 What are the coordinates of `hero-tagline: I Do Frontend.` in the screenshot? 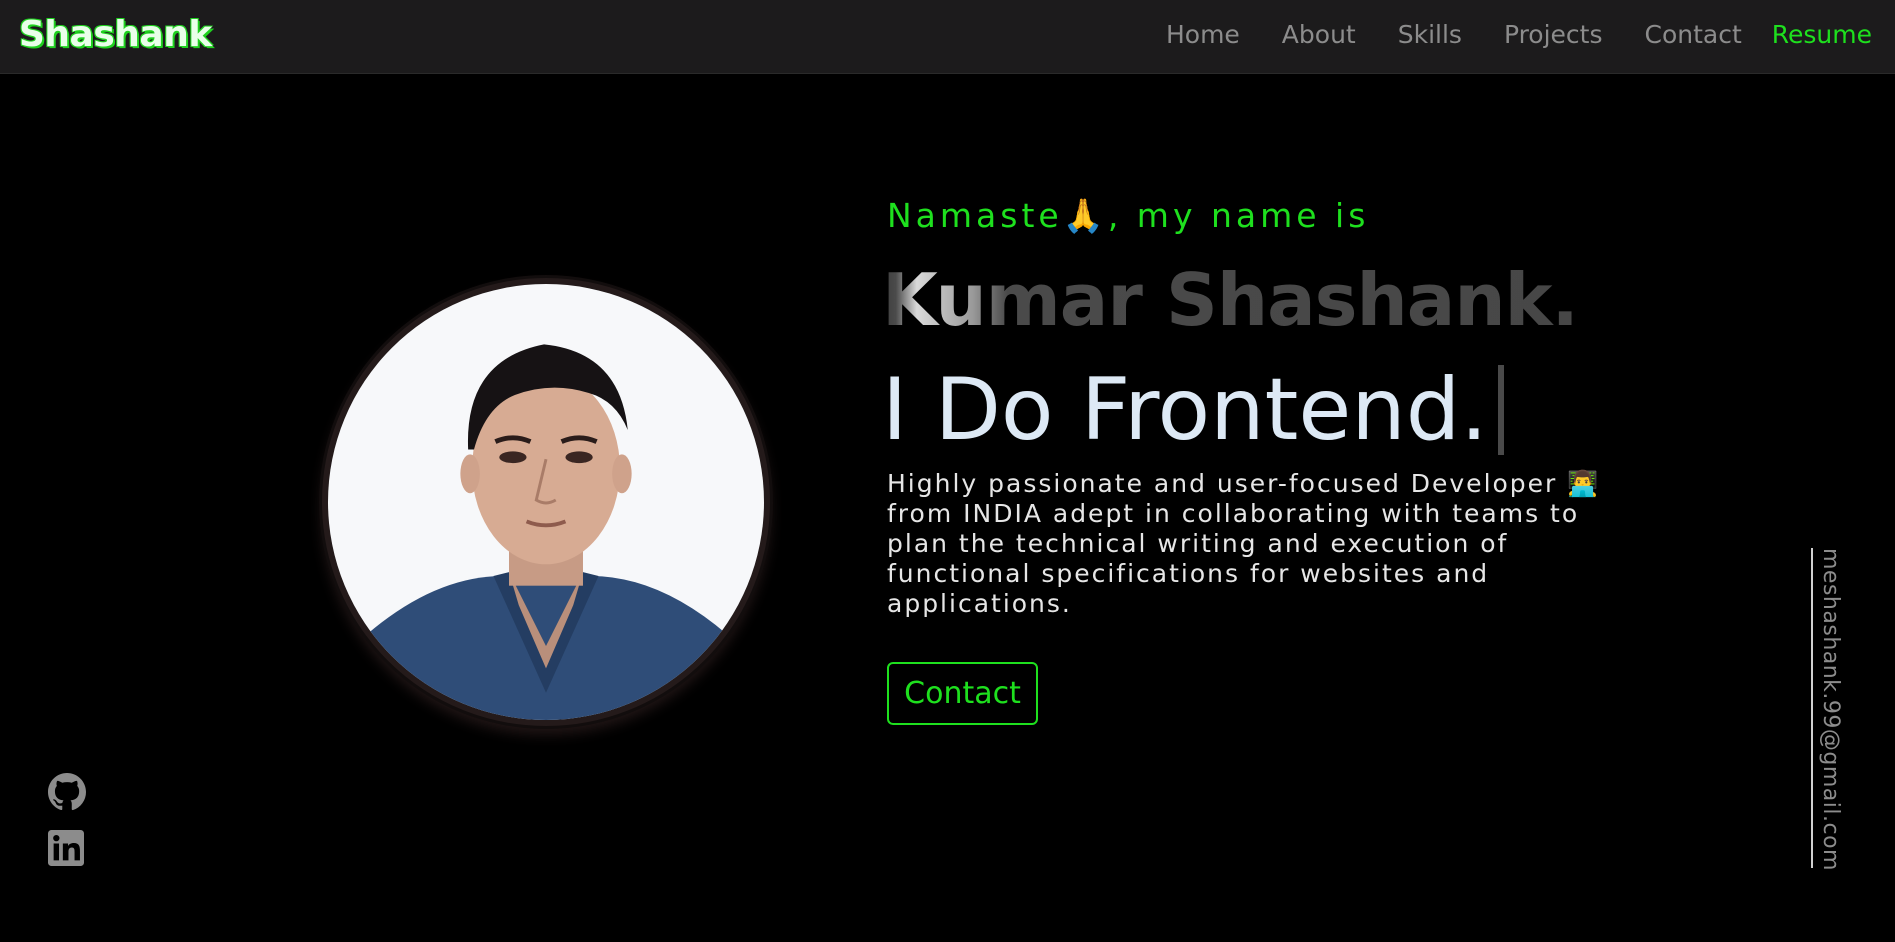 It's located at (1193, 410).